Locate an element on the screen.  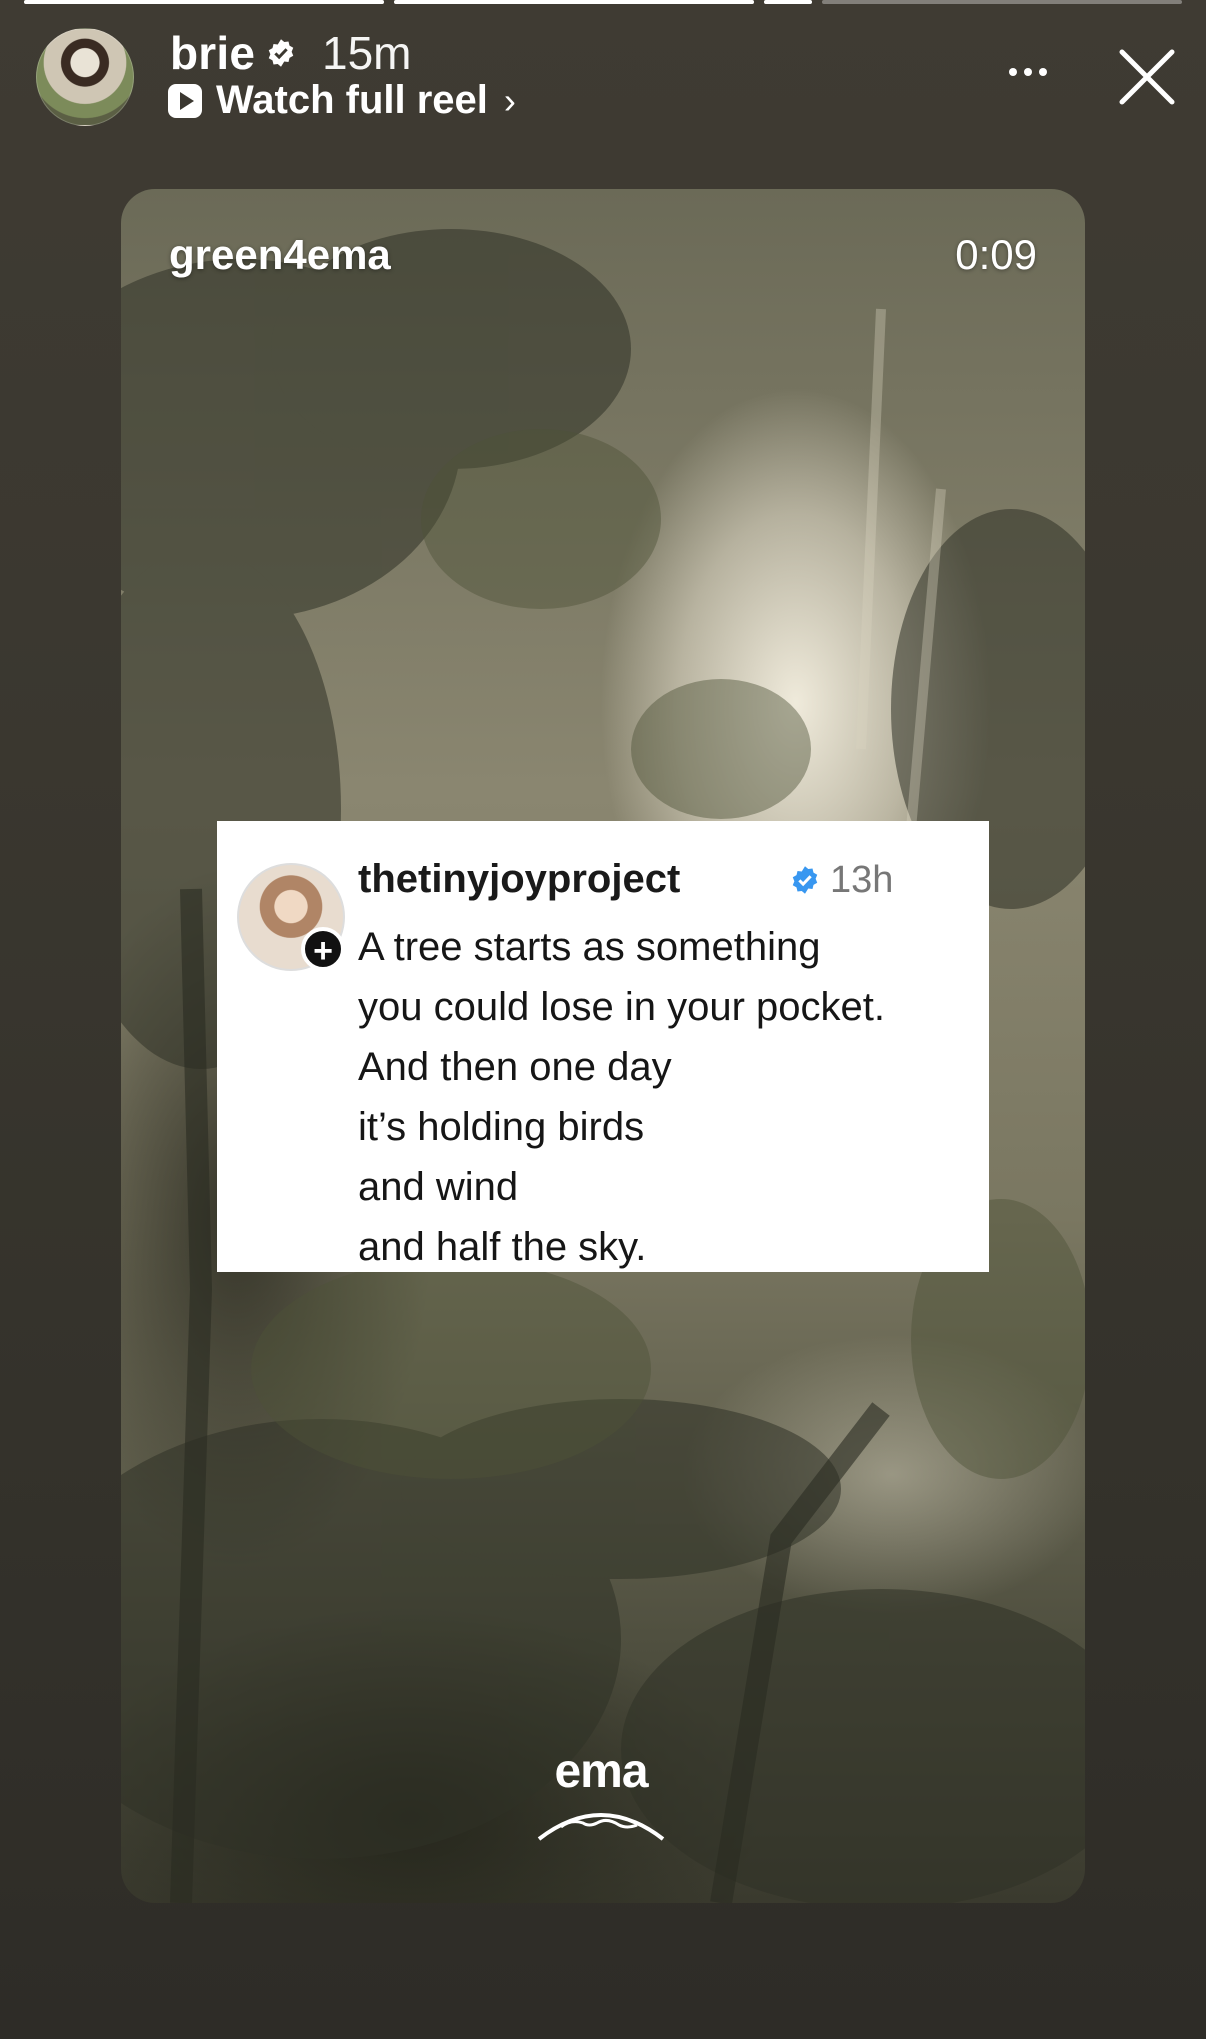
more-options-button is located at coordinates (1028, 72).